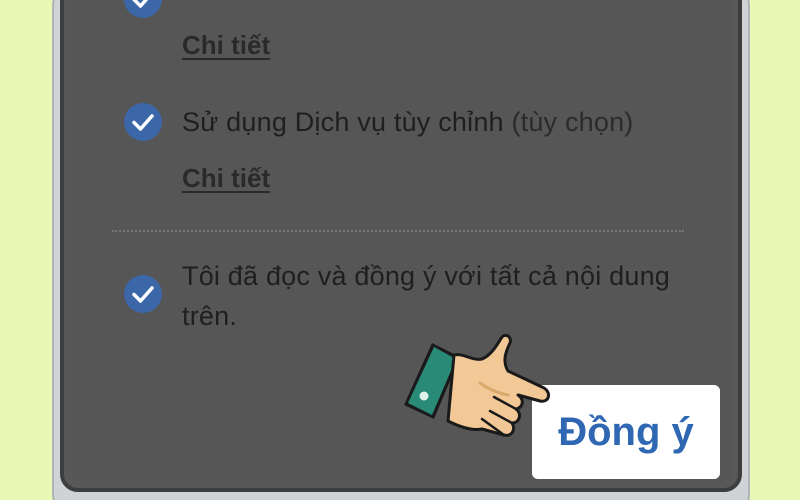 The height and width of the screenshot is (500, 800). What do you see at coordinates (572, 122) in the screenshot?
I see `optional-suffix: (tùy chọn)` at bounding box center [572, 122].